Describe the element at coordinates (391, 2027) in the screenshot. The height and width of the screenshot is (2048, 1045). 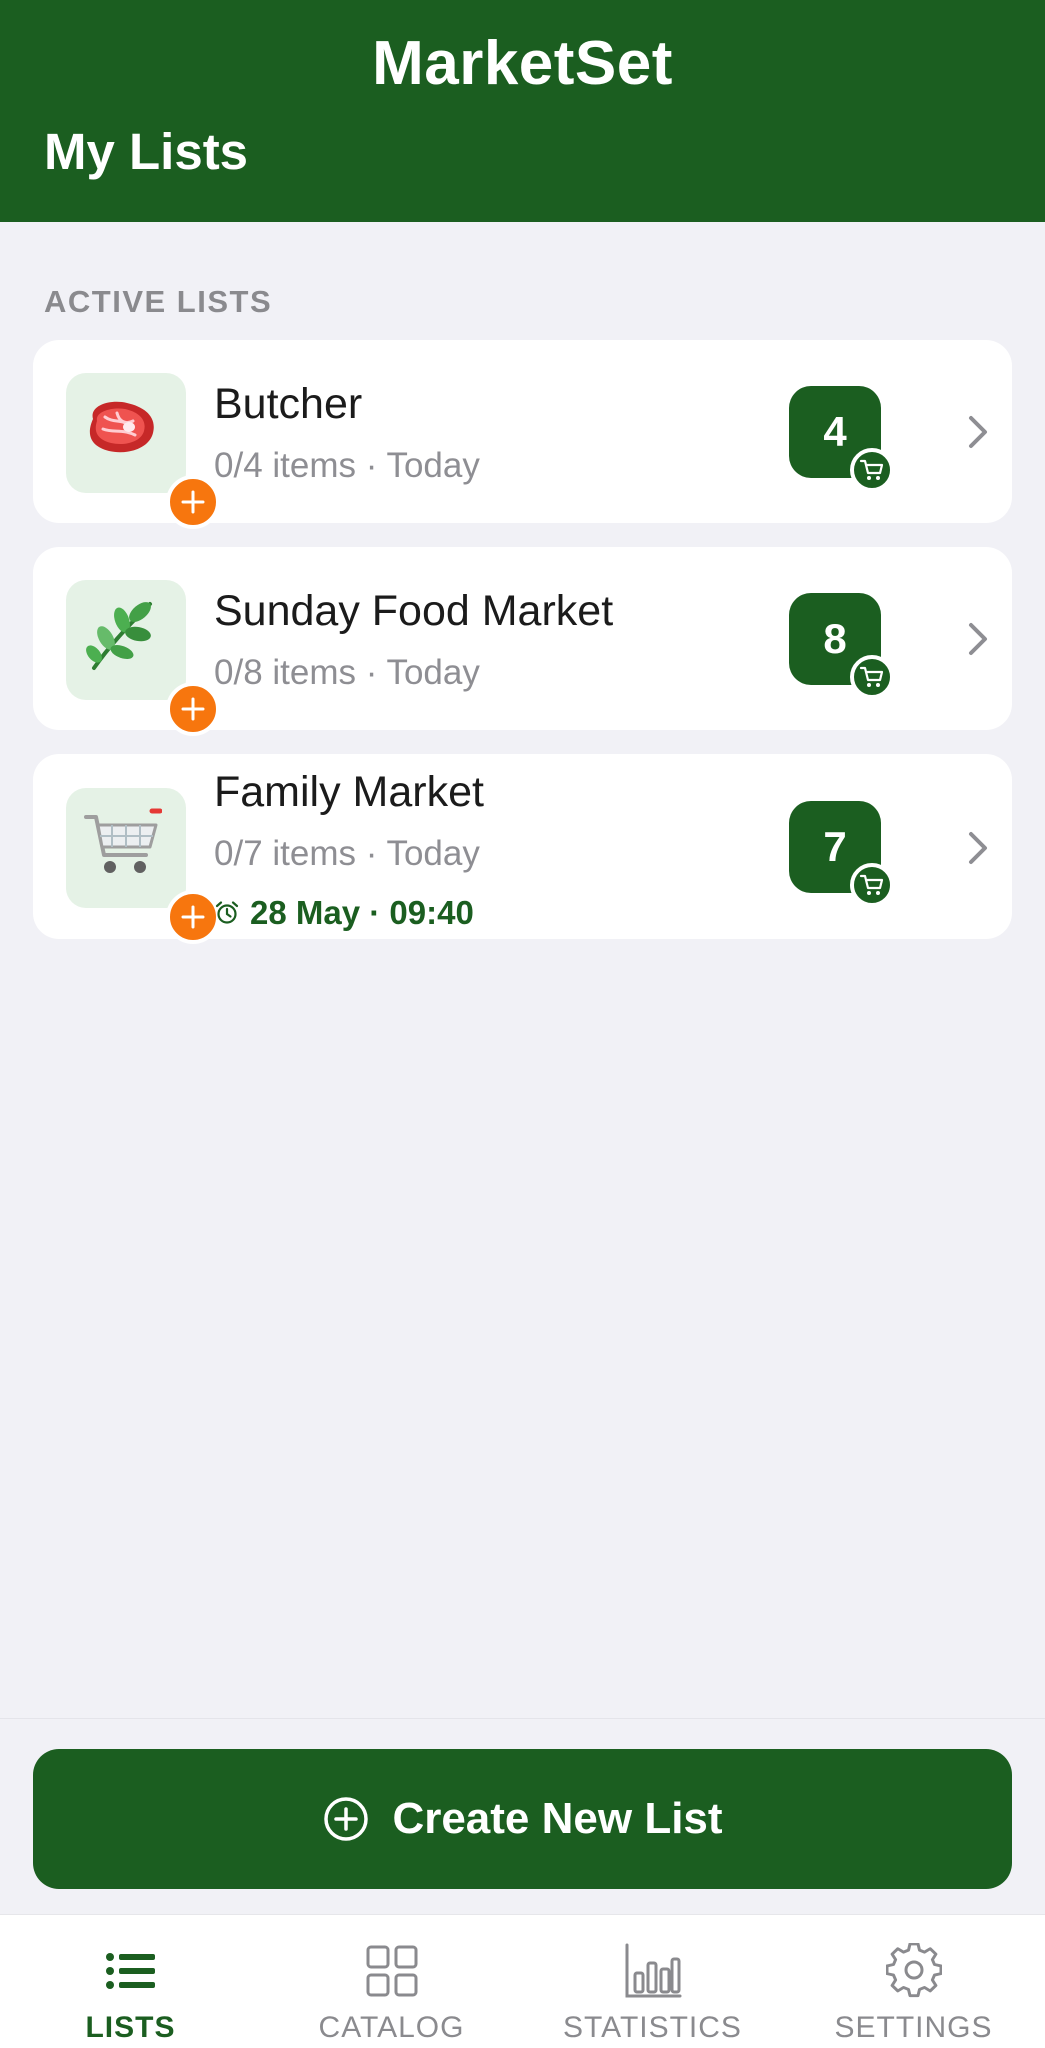
I see `nav-label-catalog: CATALOG` at that location.